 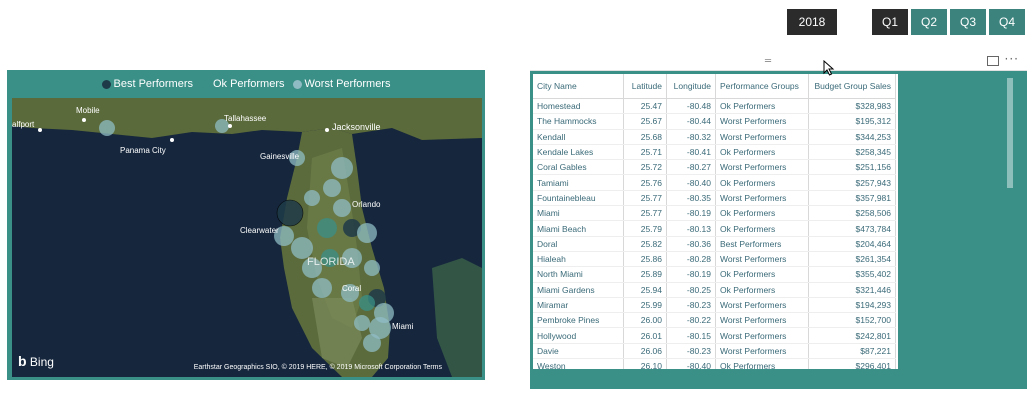 What do you see at coordinates (645, 228) in the screenshot?
I see `cell-latitude: 25.79` at bounding box center [645, 228].